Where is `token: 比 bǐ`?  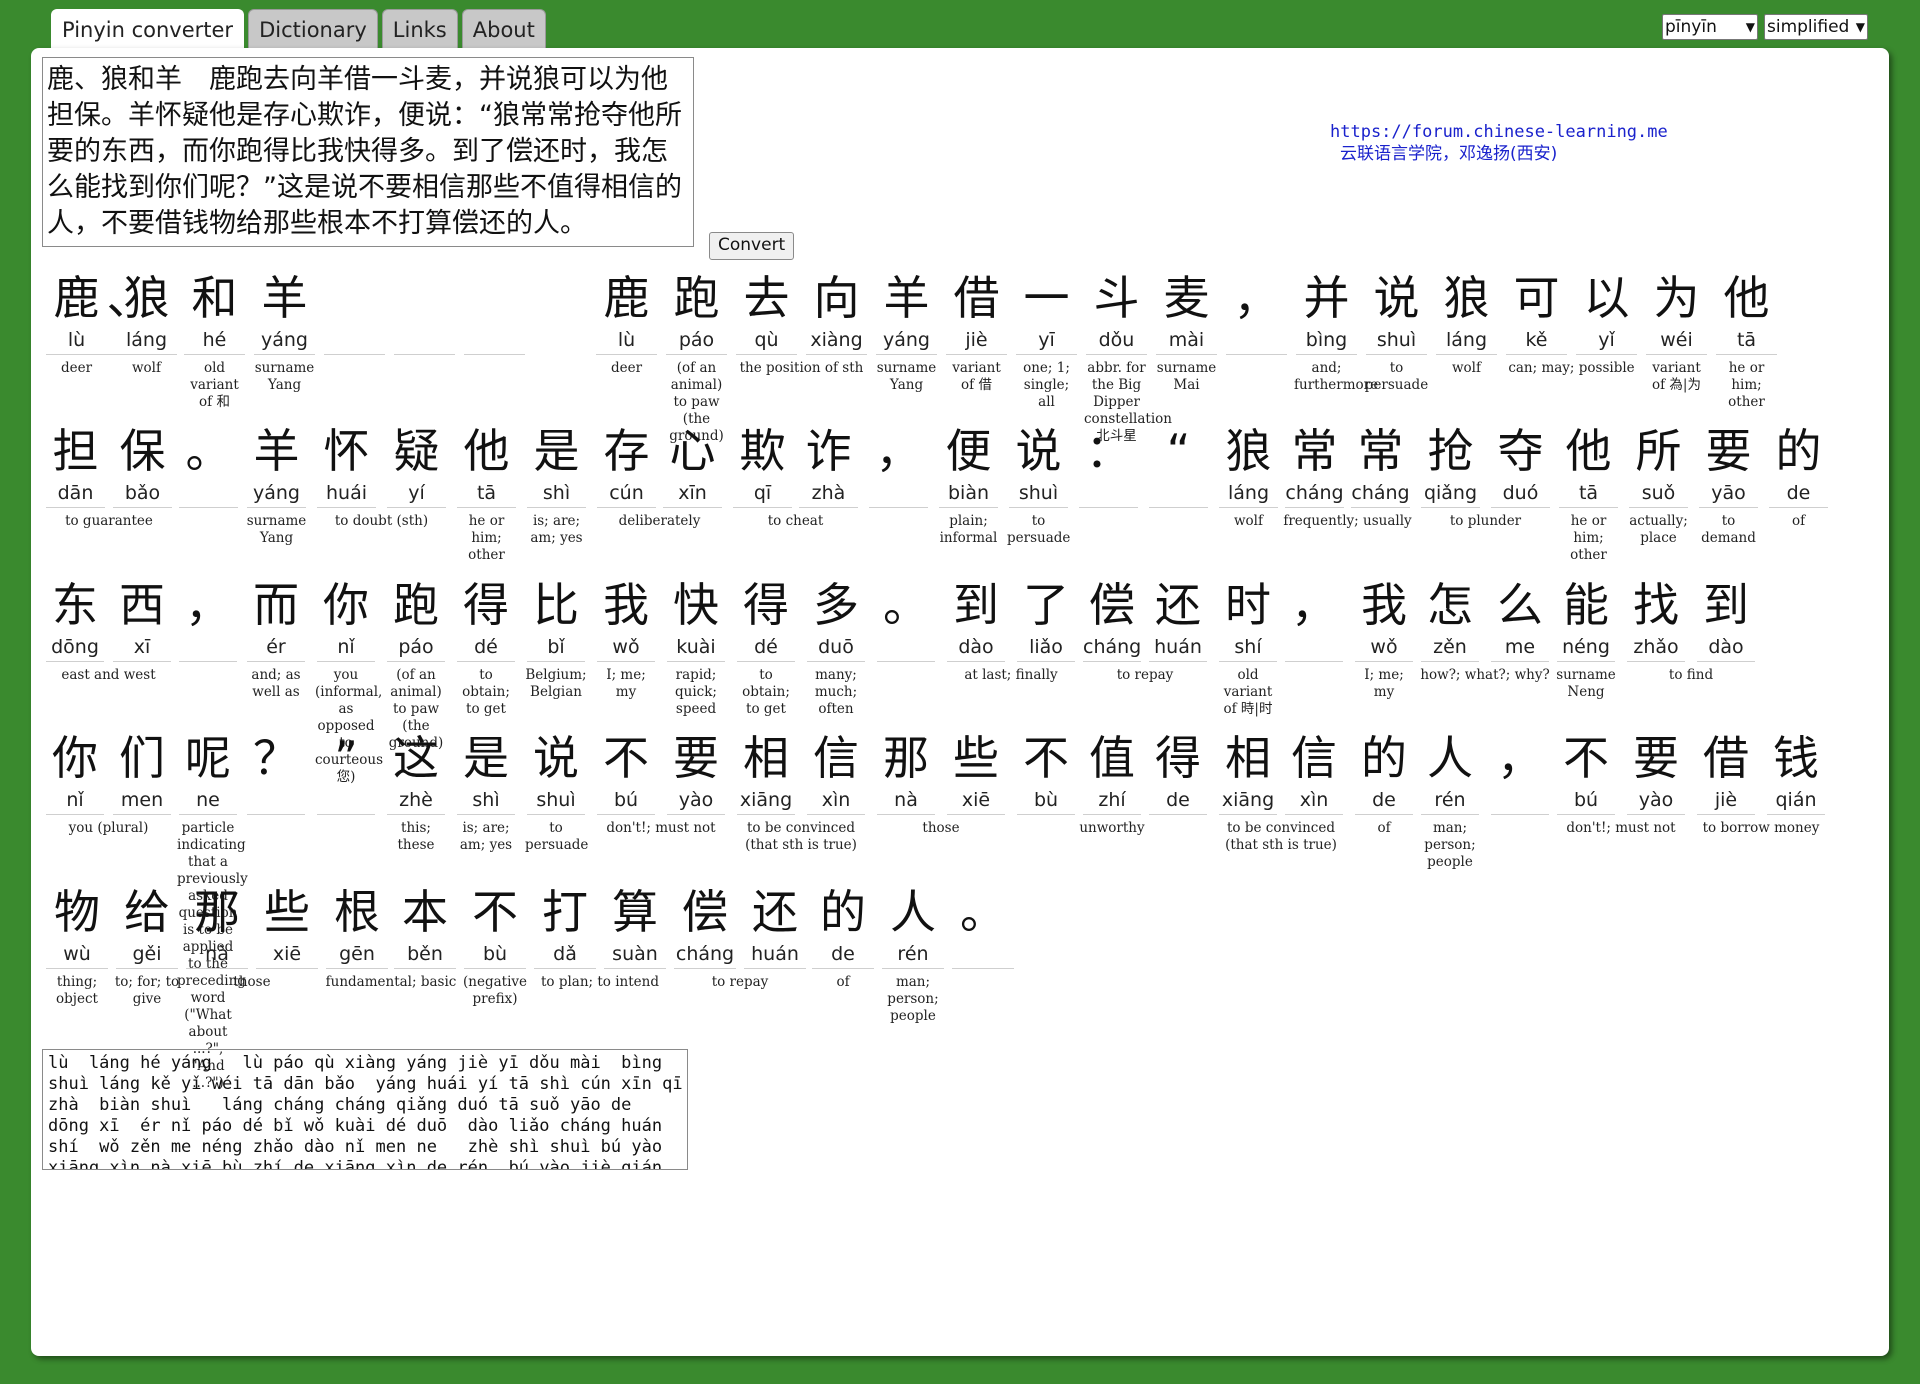 token: 比 bǐ is located at coordinates (556, 619).